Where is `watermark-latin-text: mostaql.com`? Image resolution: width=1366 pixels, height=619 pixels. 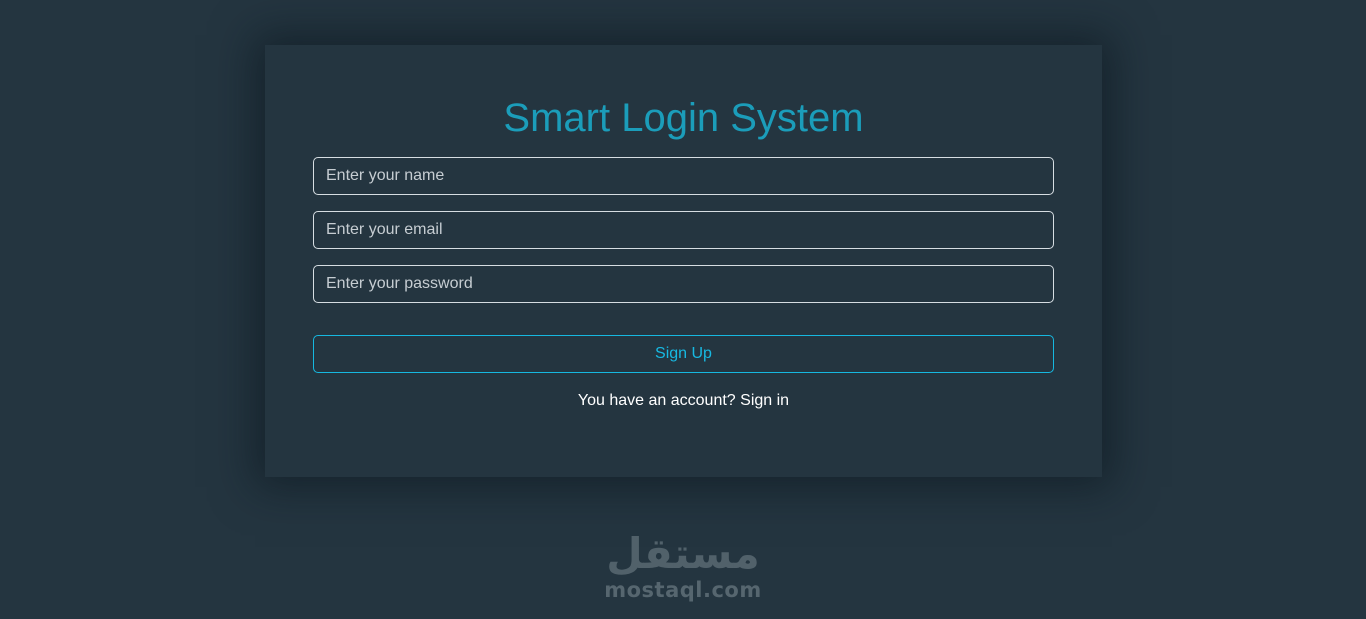
watermark-latin-text: mostaql.com is located at coordinates (683, 590).